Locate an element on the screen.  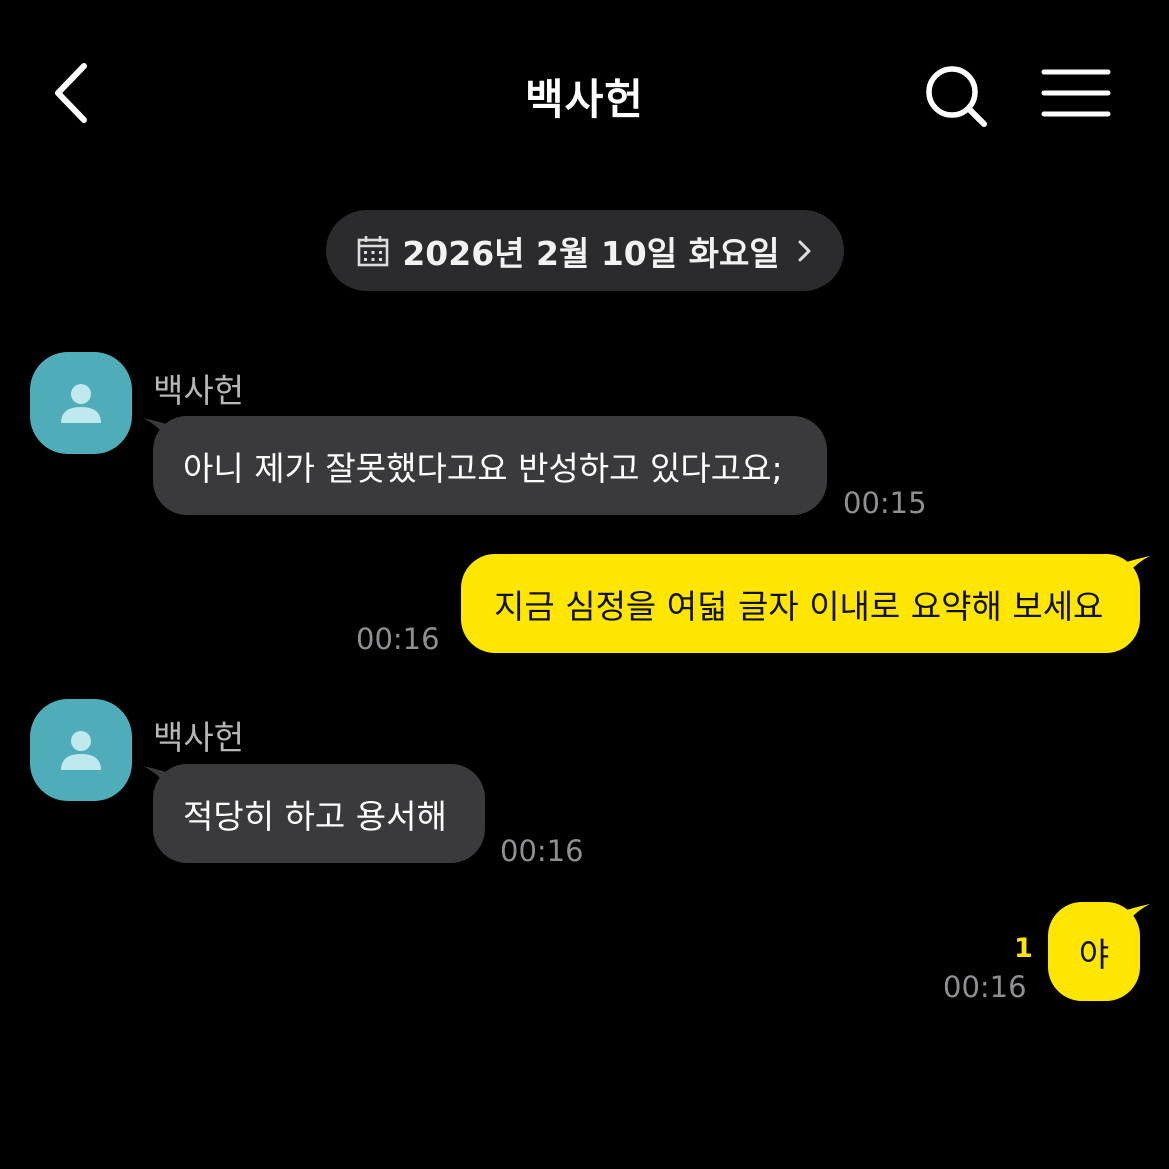
message-text: 아니 제가 잘못했다고요 반성하고 있다고요; is located at coordinates (483, 468).